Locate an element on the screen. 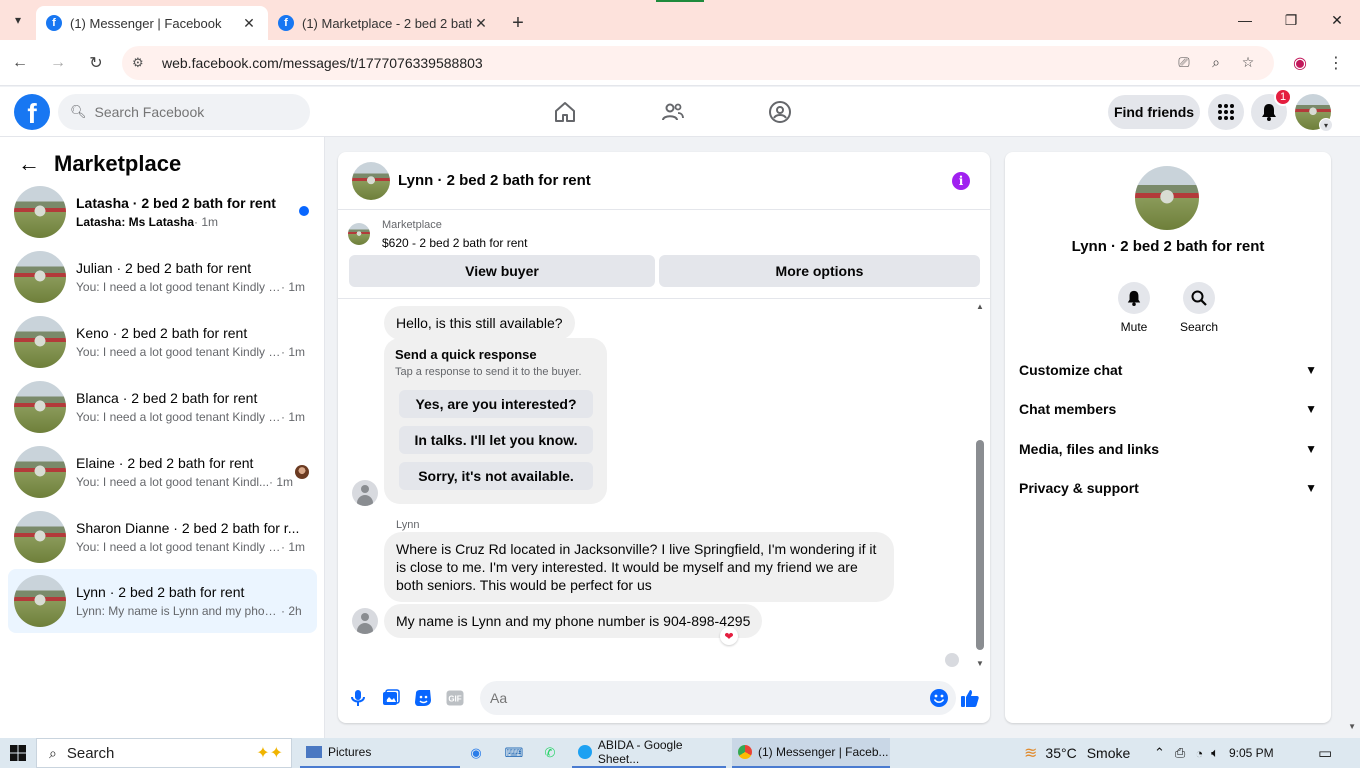 The image size is (1360, 768). conversation-name: Julian · 2 bed 2 bath for rent is located at coordinates (164, 268).